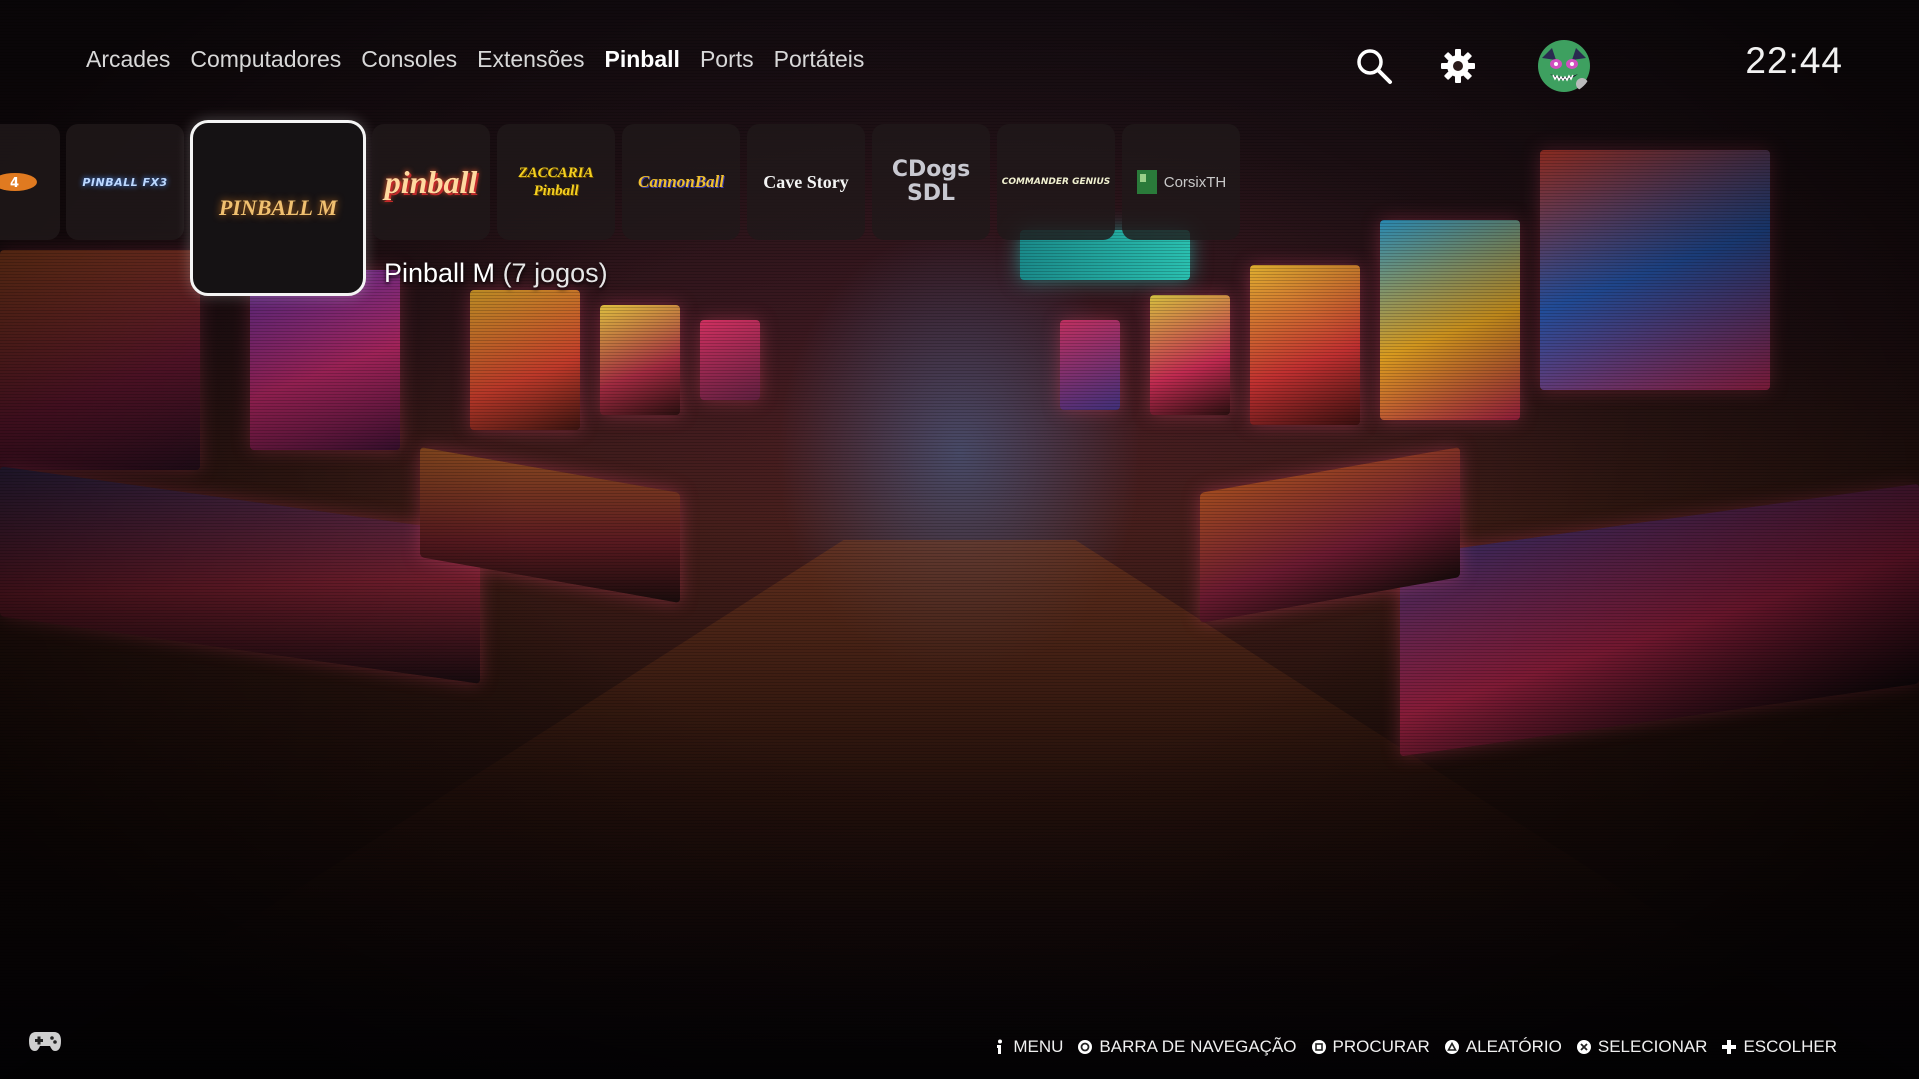  I want to click on system-tile-partial: 4, so click(30, 182).